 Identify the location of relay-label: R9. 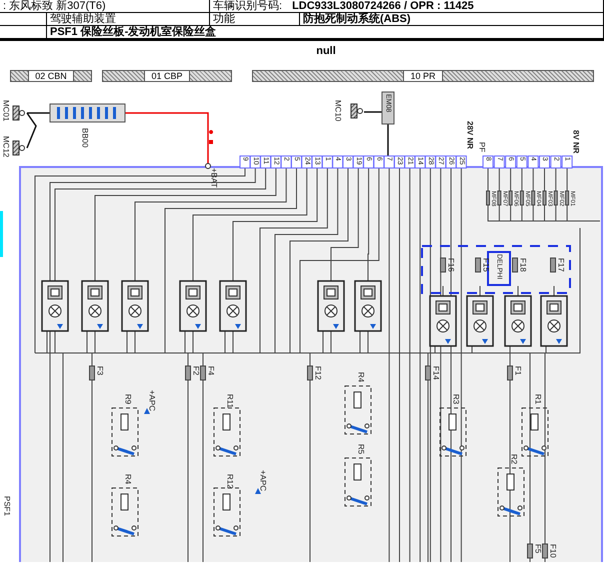
(128, 399).